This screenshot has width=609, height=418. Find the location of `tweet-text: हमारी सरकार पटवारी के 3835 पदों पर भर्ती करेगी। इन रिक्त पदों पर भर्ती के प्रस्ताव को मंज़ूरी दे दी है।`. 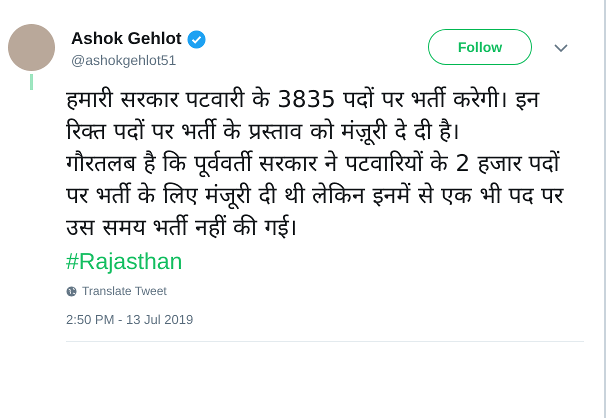

tweet-text: हमारी सरकार पटवारी के 3835 पदों पर भर्ती करेगी। इन रिक्त पदों पर भर्ती के प्रस्ताव को मंज़ूरी दे दी है। is located at coordinates (303, 116).